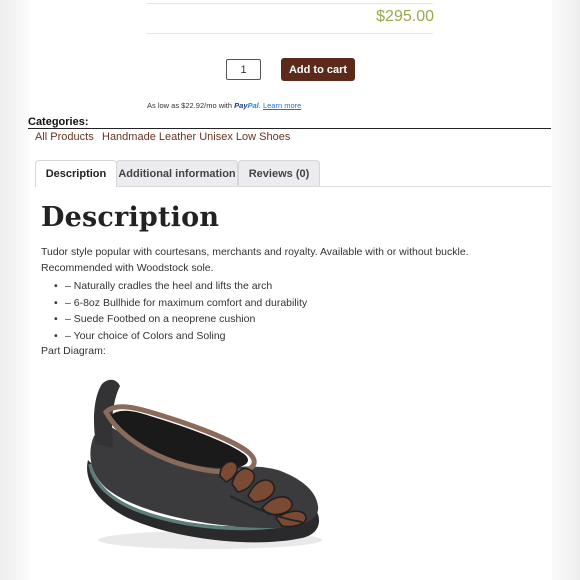  I want to click on product-price: $295.00, so click(405, 16).